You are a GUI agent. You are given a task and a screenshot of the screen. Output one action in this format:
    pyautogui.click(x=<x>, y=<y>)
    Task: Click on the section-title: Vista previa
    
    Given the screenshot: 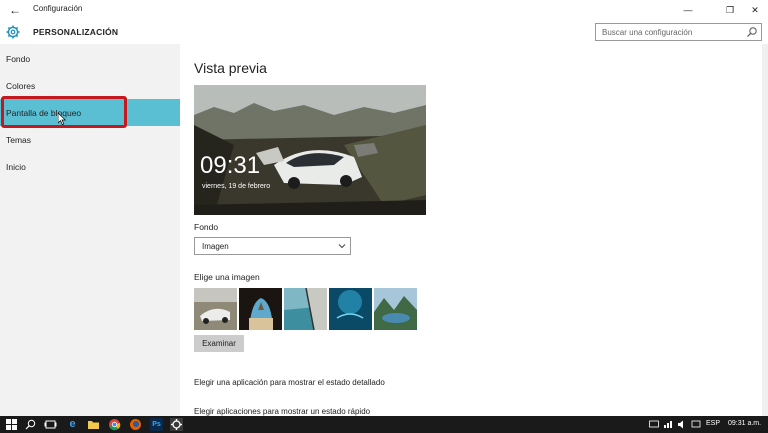 What is the action you would take?
    pyautogui.click(x=230, y=68)
    